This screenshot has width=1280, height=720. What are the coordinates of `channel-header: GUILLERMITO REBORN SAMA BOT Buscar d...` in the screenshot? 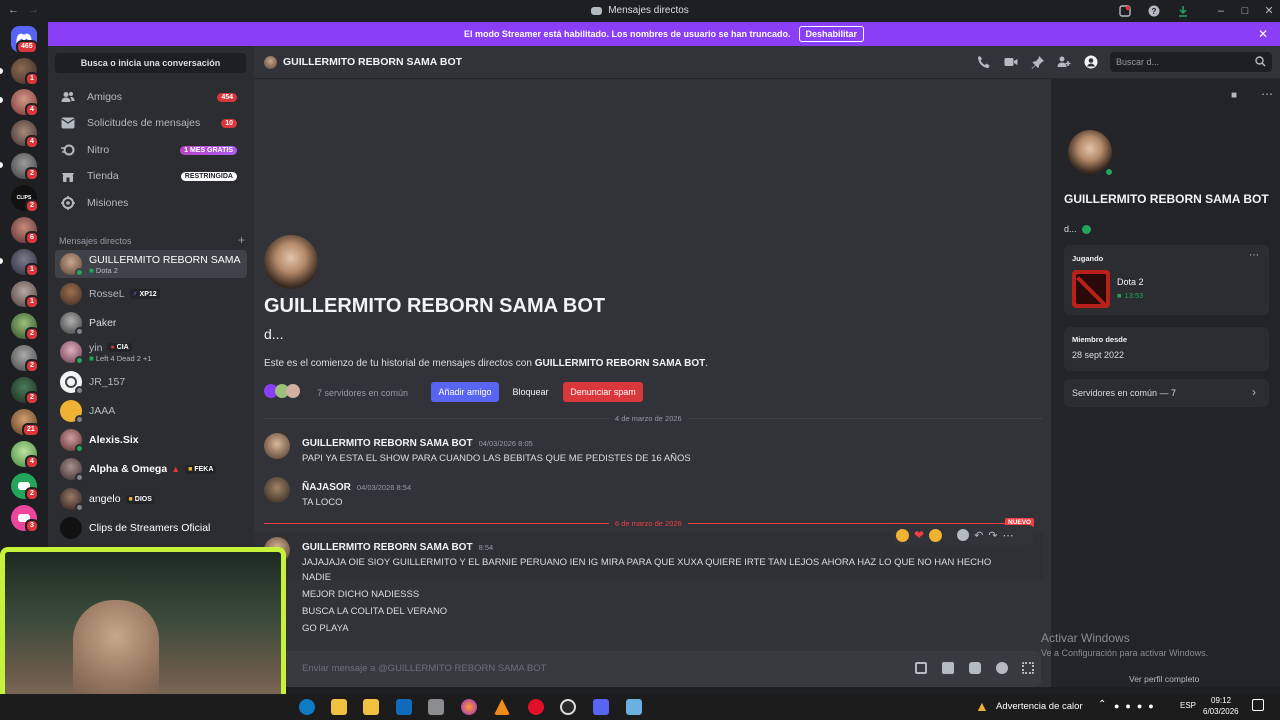 It's located at (767, 62).